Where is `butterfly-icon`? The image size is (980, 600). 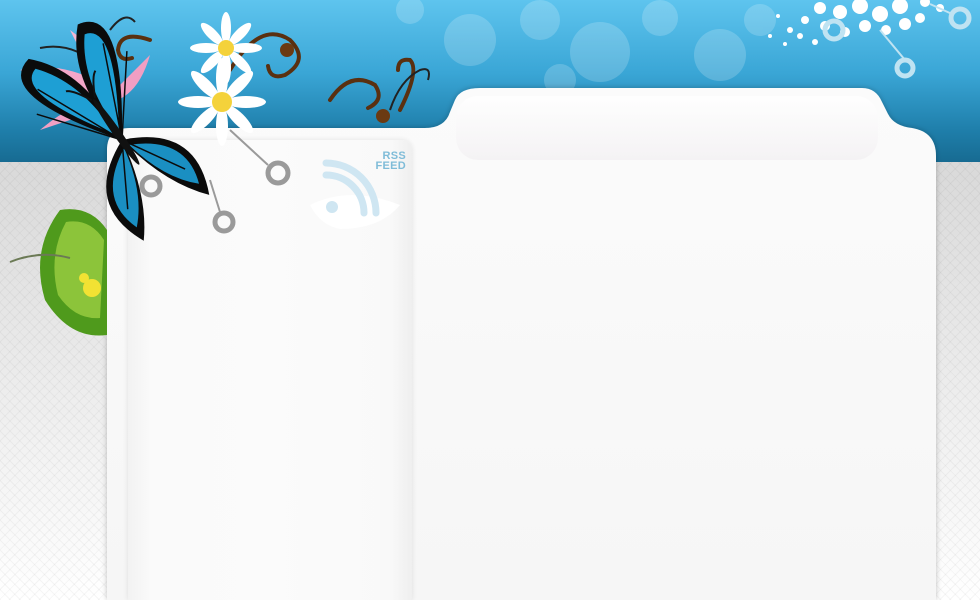
butterfly-icon is located at coordinates (115, 131).